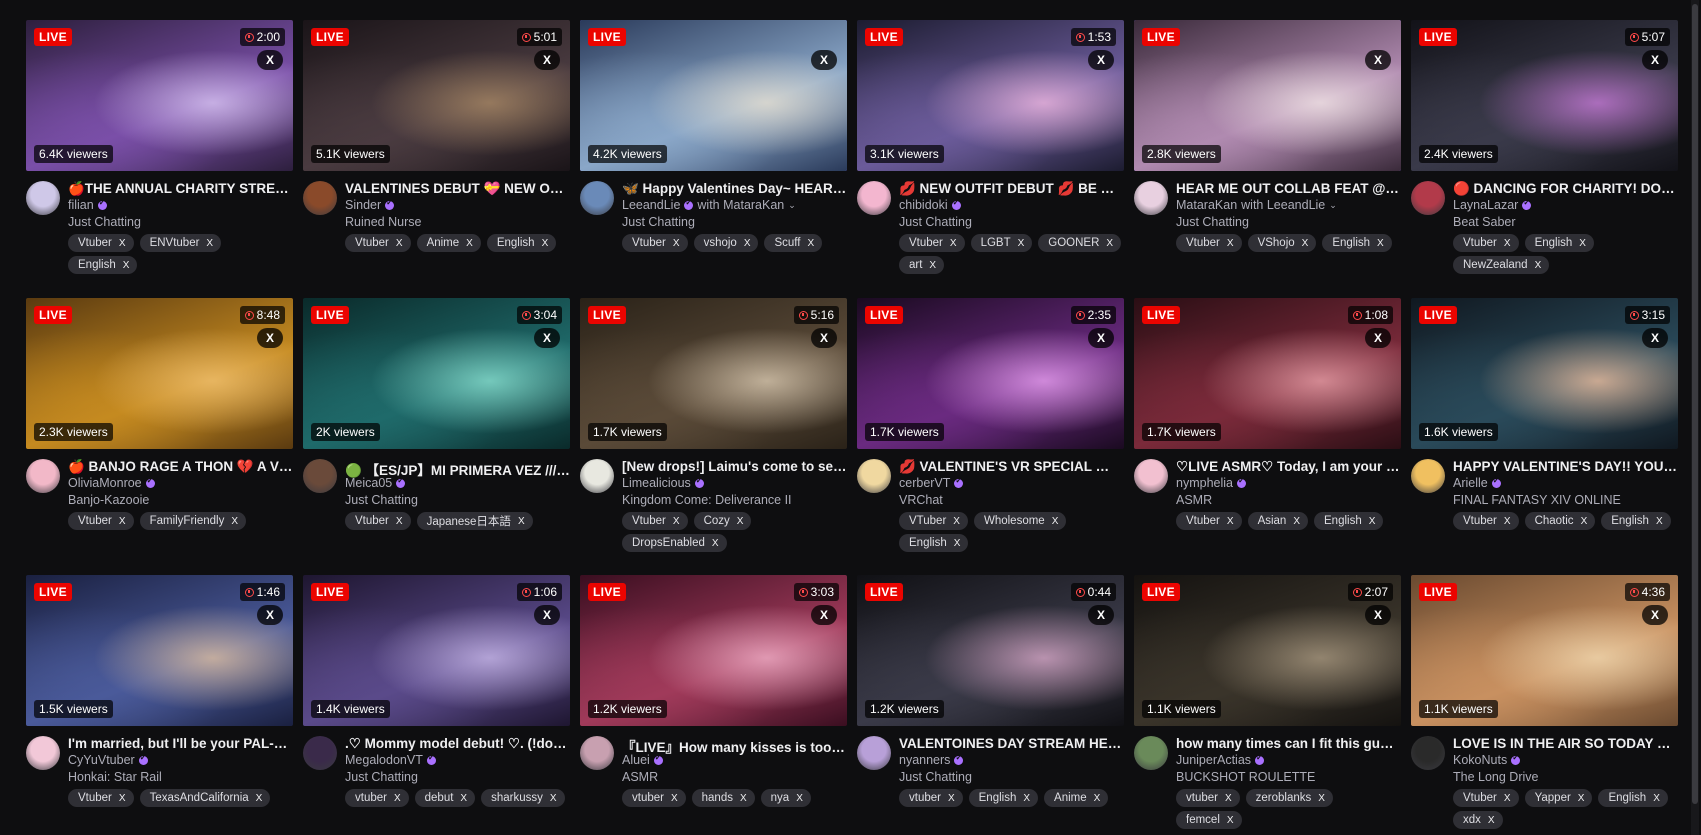 Image resolution: width=1701 pixels, height=835 pixels. What do you see at coordinates (159, 95) in the screenshot?
I see `stream-thumbnail: LIVE 2:00 X 6.4K viewers` at bounding box center [159, 95].